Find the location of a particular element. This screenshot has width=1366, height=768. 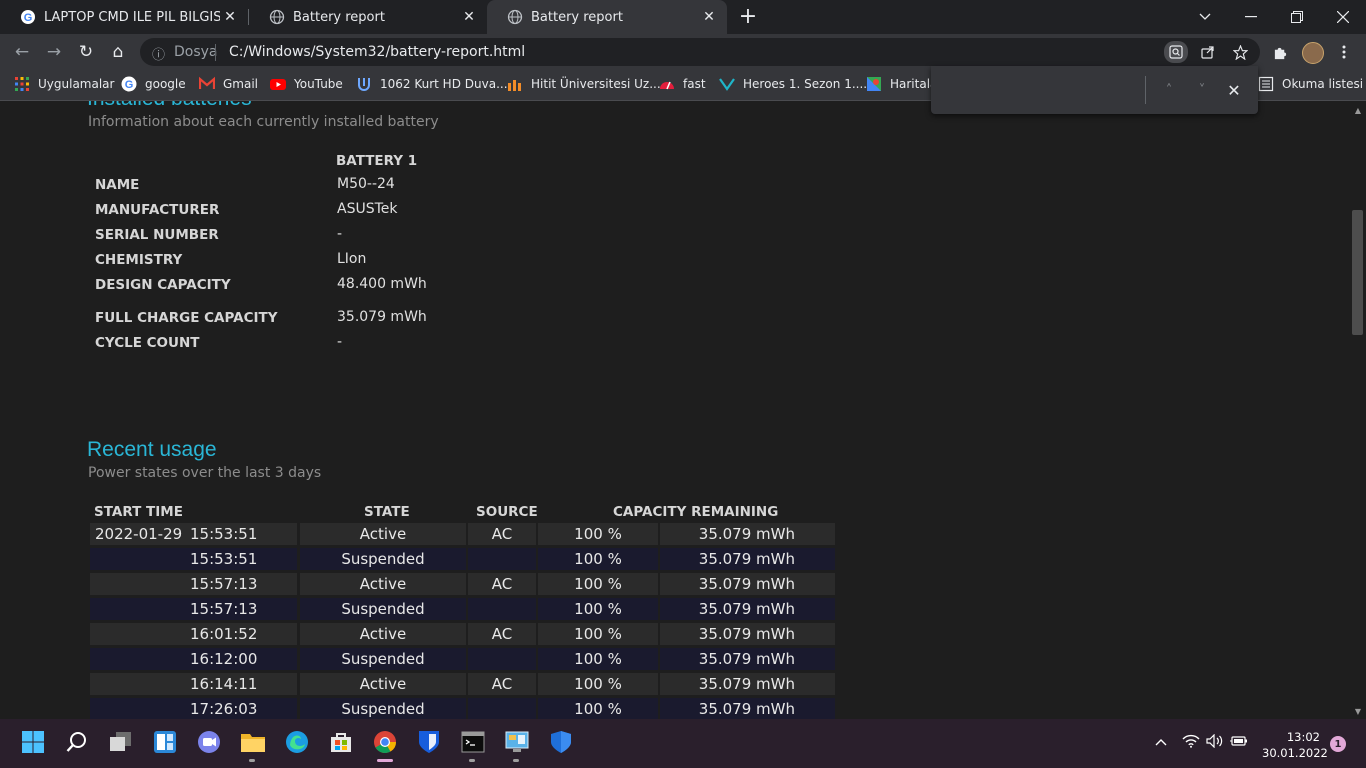

scroll-down-icon: ▼ is located at coordinates (1358, 711).